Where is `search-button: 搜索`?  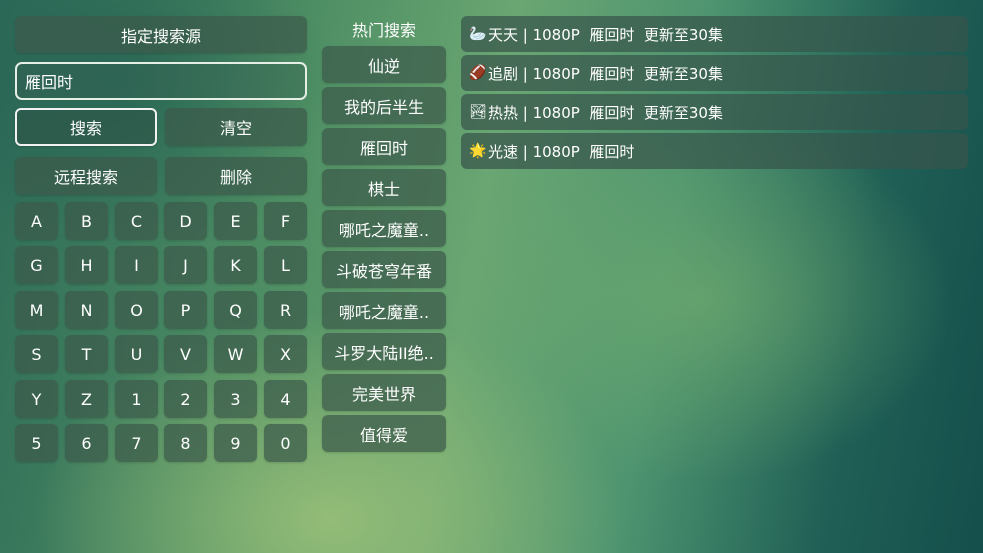 search-button: 搜索 is located at coordinates (86, 127).